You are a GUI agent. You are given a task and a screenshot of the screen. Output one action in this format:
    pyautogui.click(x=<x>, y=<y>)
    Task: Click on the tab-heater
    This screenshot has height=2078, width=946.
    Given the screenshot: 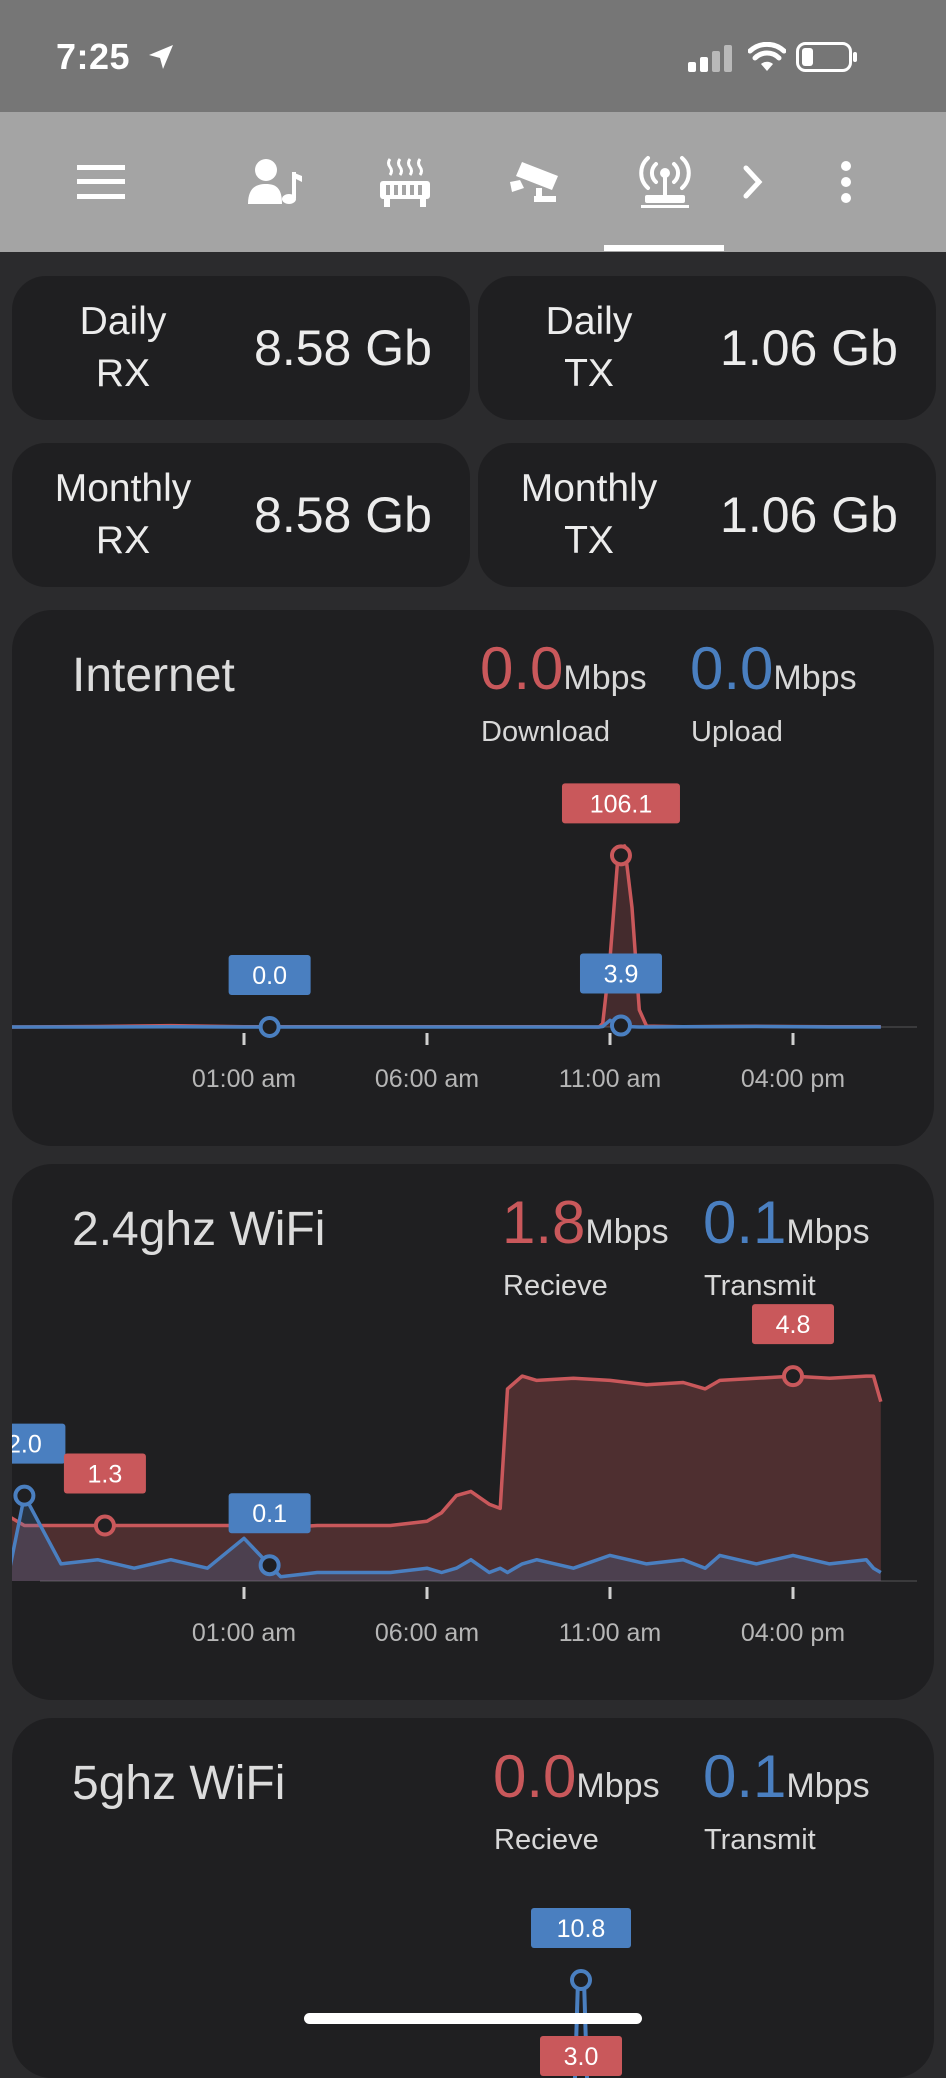 What is the action you would take?
    pyautogui.click(x=405, y=182)
    